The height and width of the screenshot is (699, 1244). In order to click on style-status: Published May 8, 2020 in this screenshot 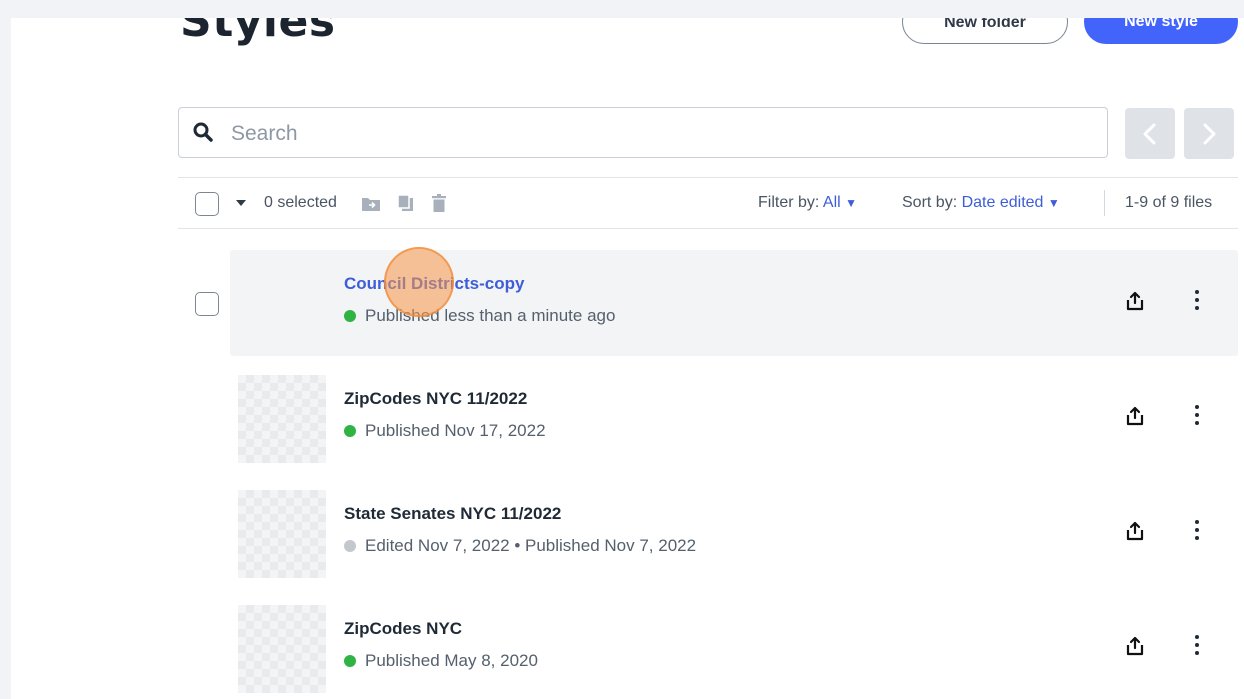, I will do `click(441, 661)`.